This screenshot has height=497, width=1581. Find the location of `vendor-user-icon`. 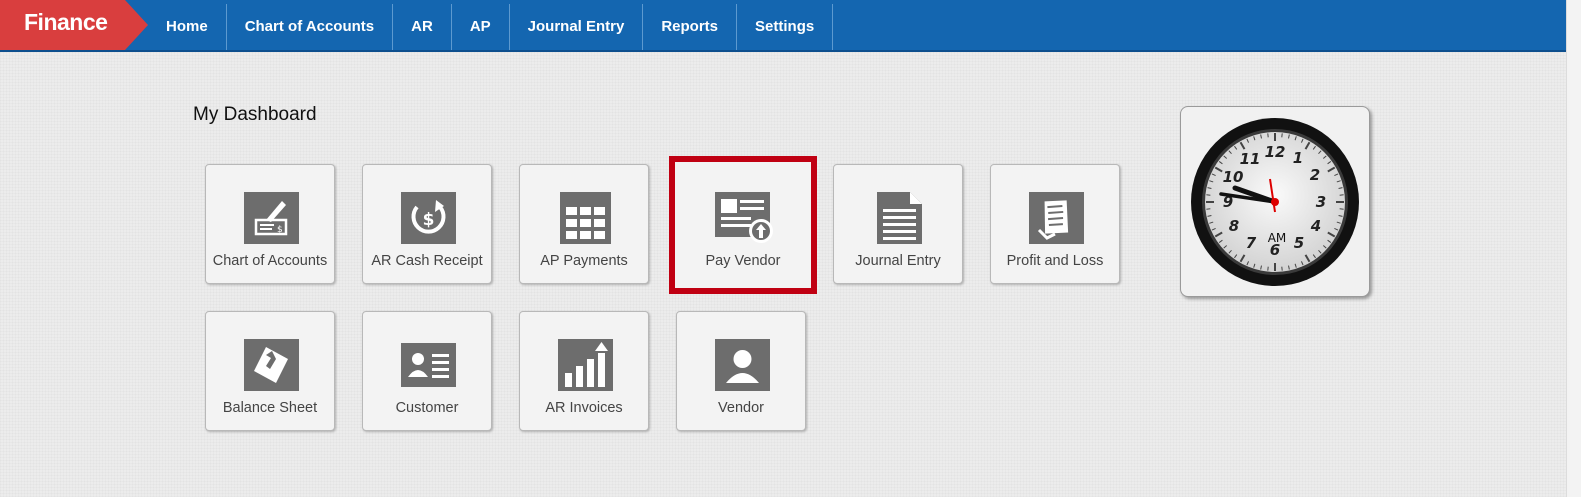

vendor-user-icon is located at coordinates (742, 365).